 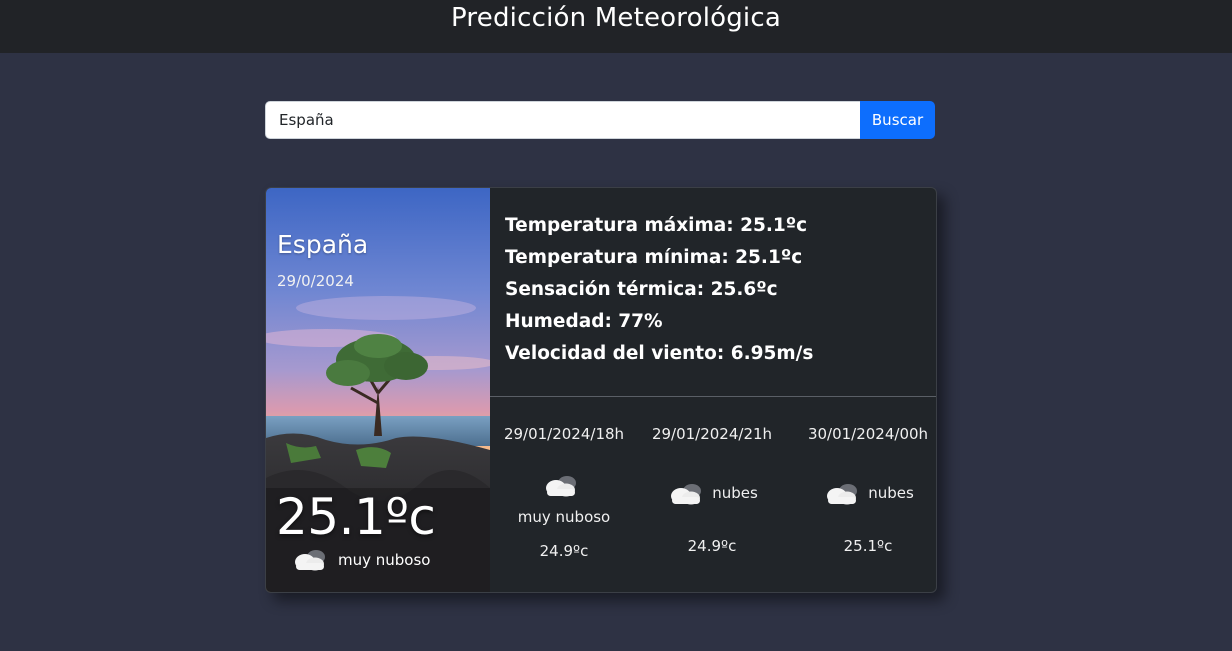 I want to click on current-condition: muy nuboso, so click(x=360, y=560).